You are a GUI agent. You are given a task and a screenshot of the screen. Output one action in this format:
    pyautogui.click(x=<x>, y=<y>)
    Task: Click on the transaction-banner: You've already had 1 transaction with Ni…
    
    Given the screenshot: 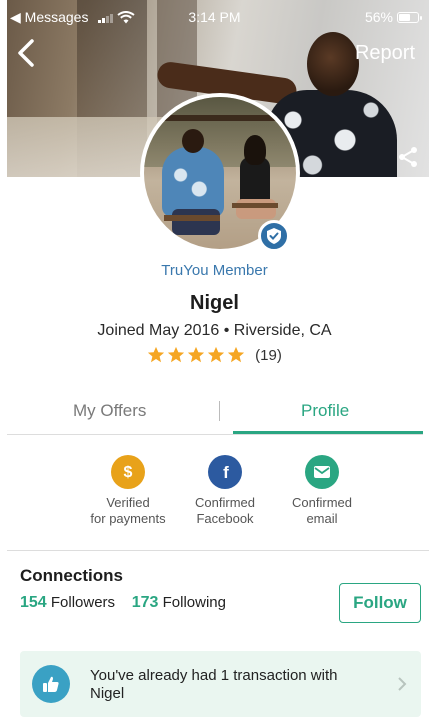 What is the action you would take?
    pyautogui.click(x=220, y=684)
    